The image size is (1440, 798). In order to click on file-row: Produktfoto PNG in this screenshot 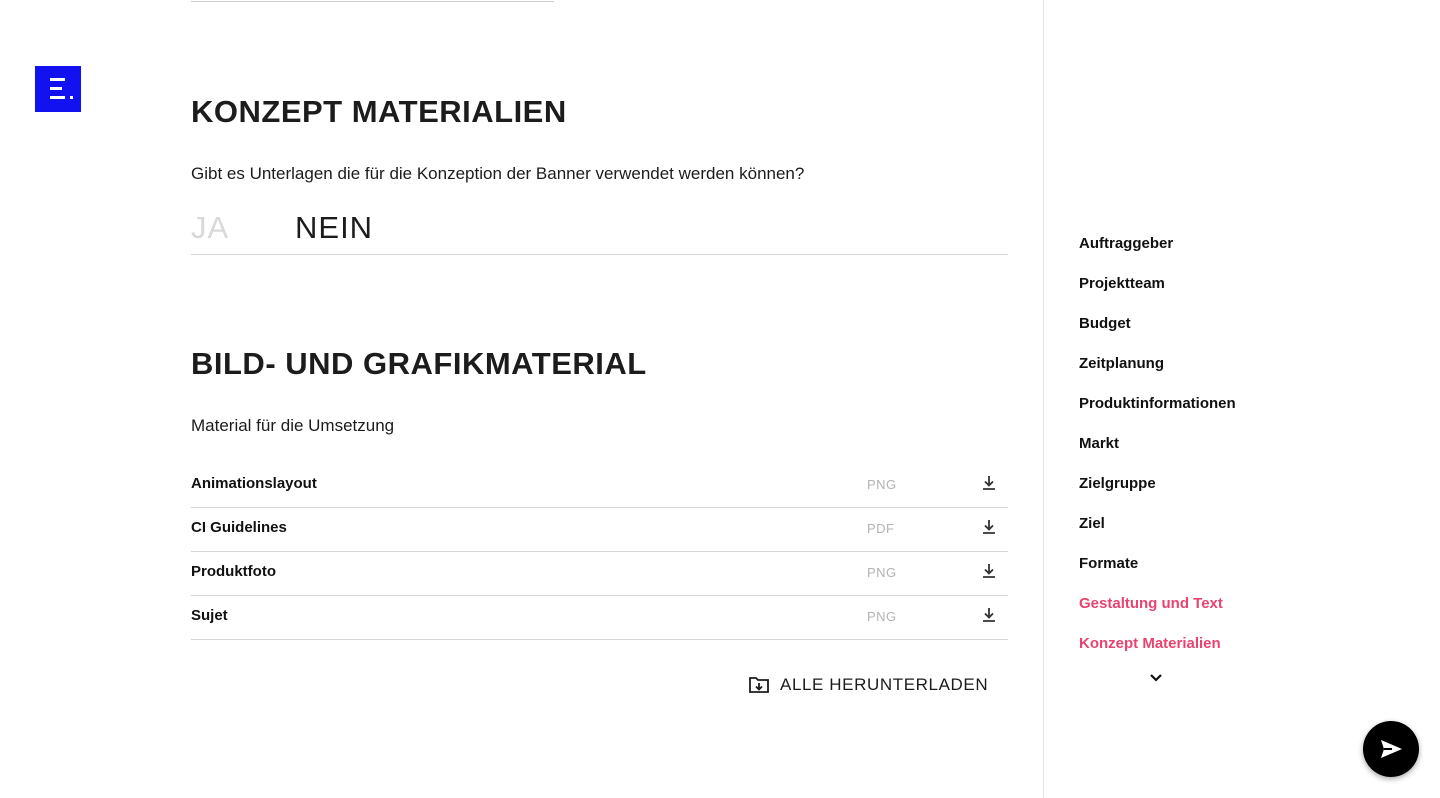, I will do `click(599, 574)`.